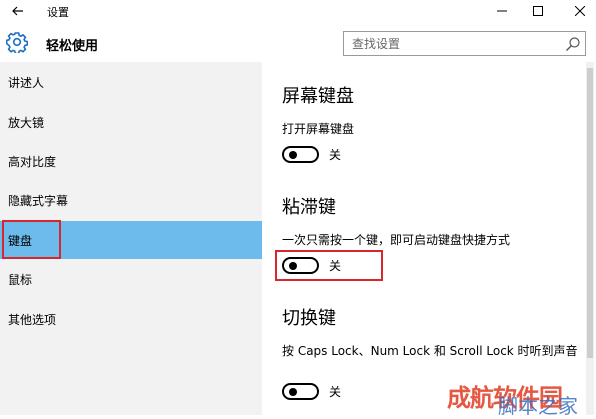 This screenshot has width=596, height=419. What do you see at coordinates (72, 46) in the screenshot?
I see `page-title: 轻松使用` at bounding box center [72, 46].